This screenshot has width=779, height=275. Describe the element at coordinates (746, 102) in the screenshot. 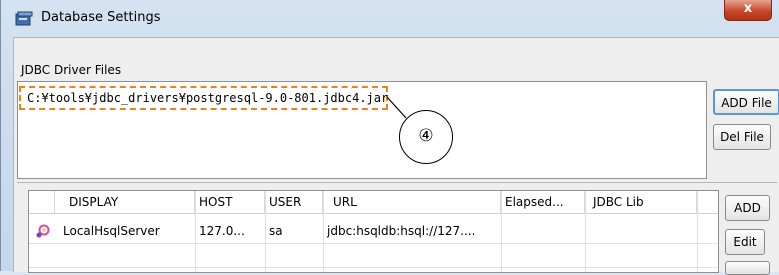

I see `add-file-button: ADD File` at that location.